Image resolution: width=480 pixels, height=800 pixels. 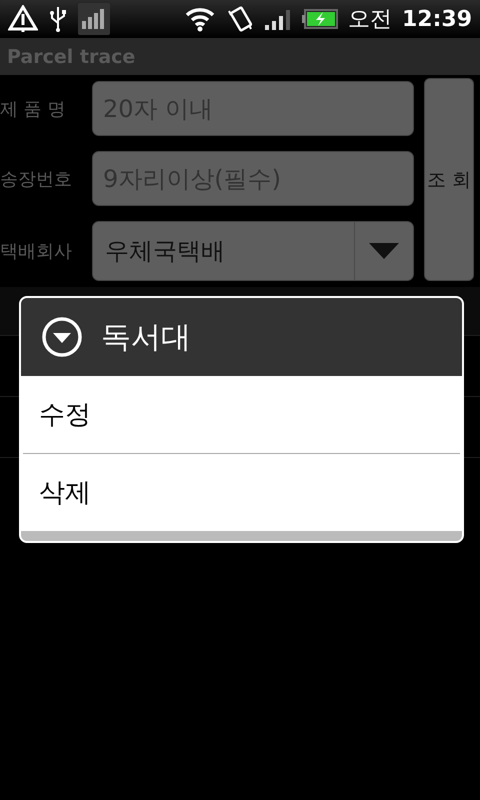 I want to click on dropdown-circle-icon, so click(x=62, y=337).